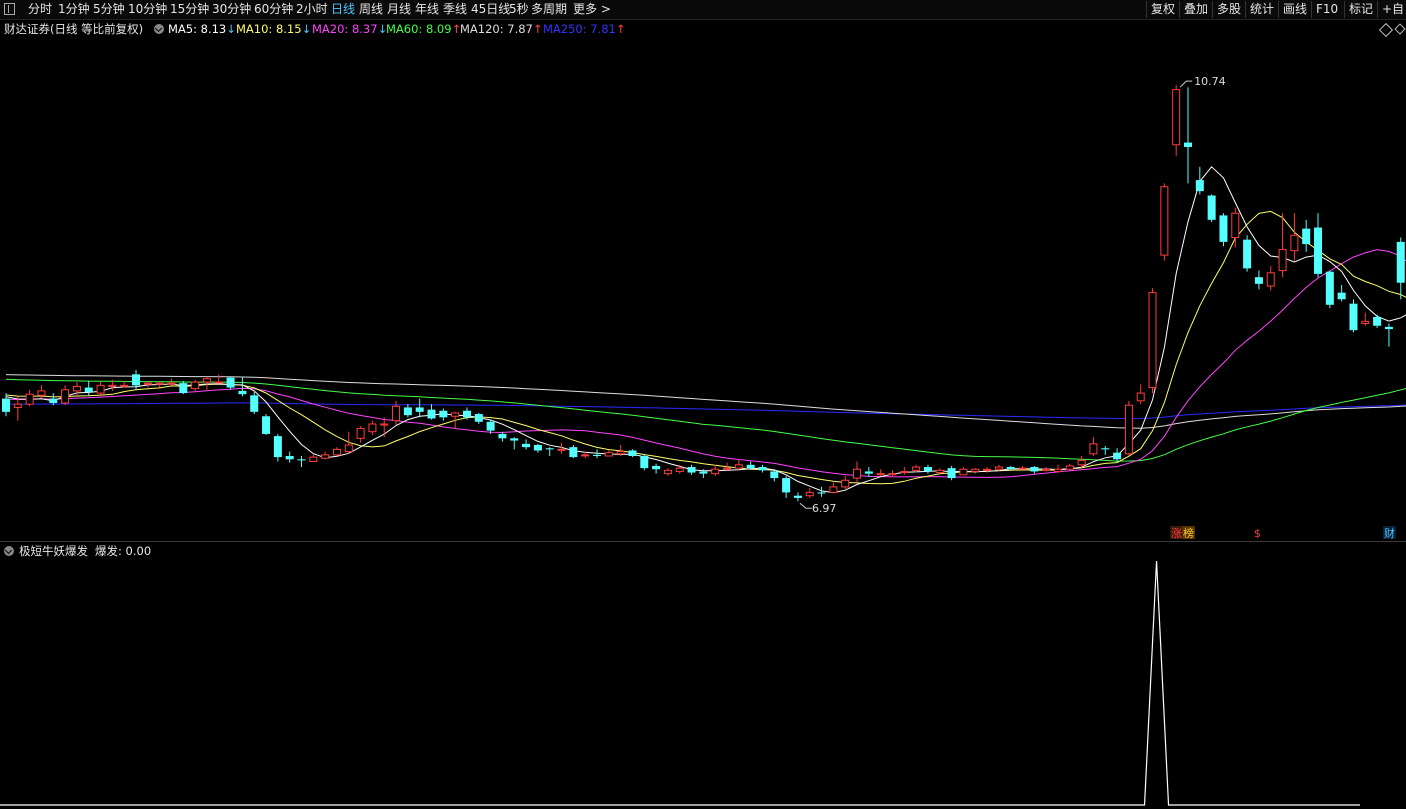  I want to click on period-tab-15: 多周期, so click(549, 9).